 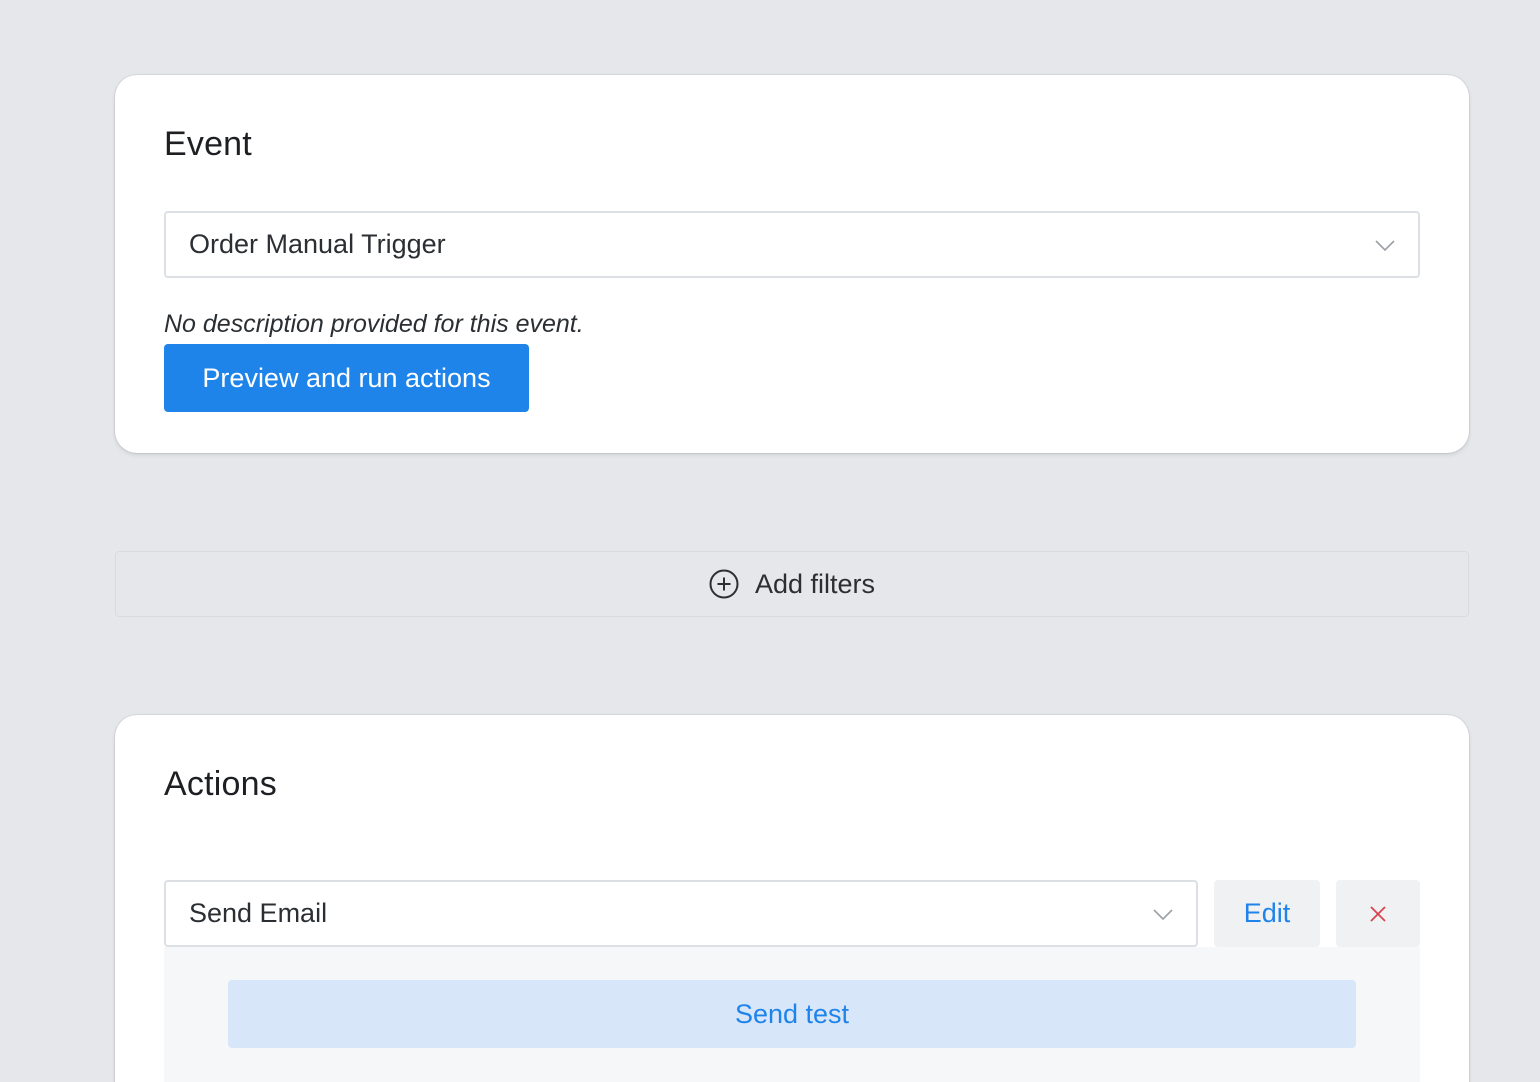 I want to click on event-card-title: Event, so click(x=208, y=144).